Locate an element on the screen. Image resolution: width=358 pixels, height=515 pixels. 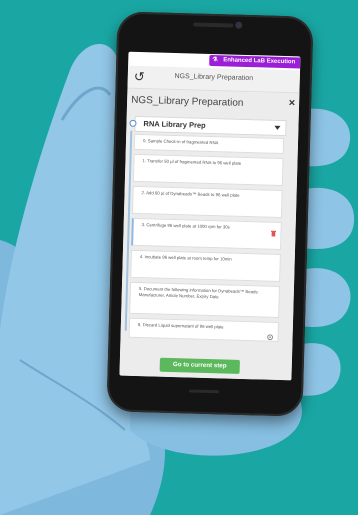
section-dropdown: RNA Library Prep is located at coordinates (208, 126).